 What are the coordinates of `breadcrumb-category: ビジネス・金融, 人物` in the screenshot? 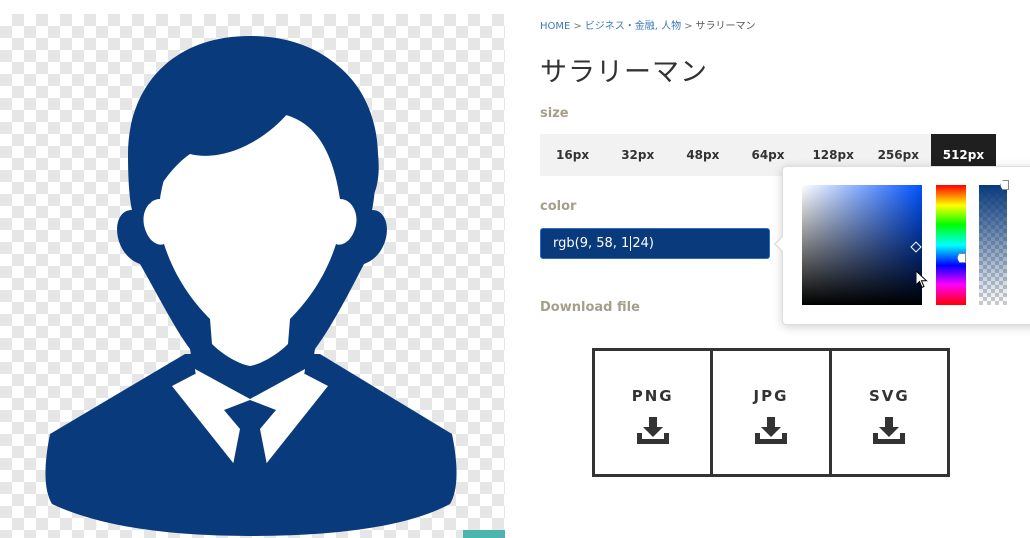 It's located at (633, 26).